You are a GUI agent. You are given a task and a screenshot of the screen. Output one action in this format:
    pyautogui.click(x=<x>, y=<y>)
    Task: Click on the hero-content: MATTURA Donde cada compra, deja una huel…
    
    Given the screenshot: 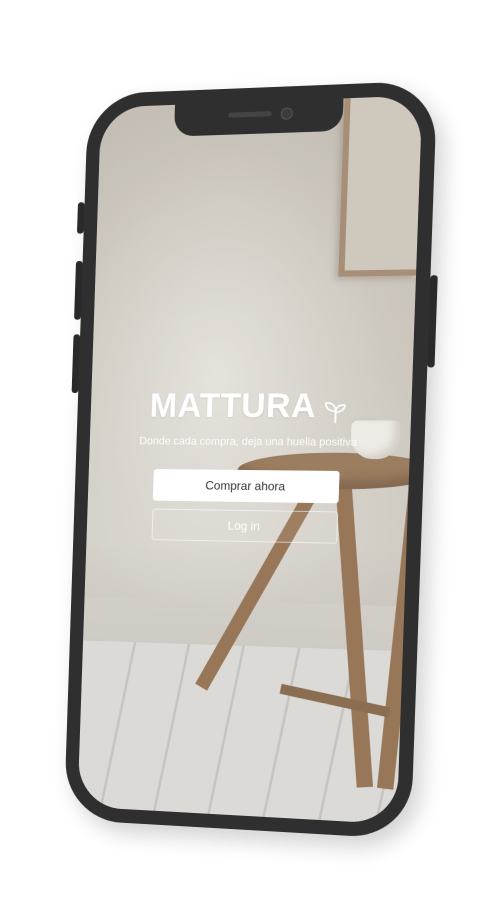 What is the action you would take?
    pyautogui.click(x=250, y=466)
    